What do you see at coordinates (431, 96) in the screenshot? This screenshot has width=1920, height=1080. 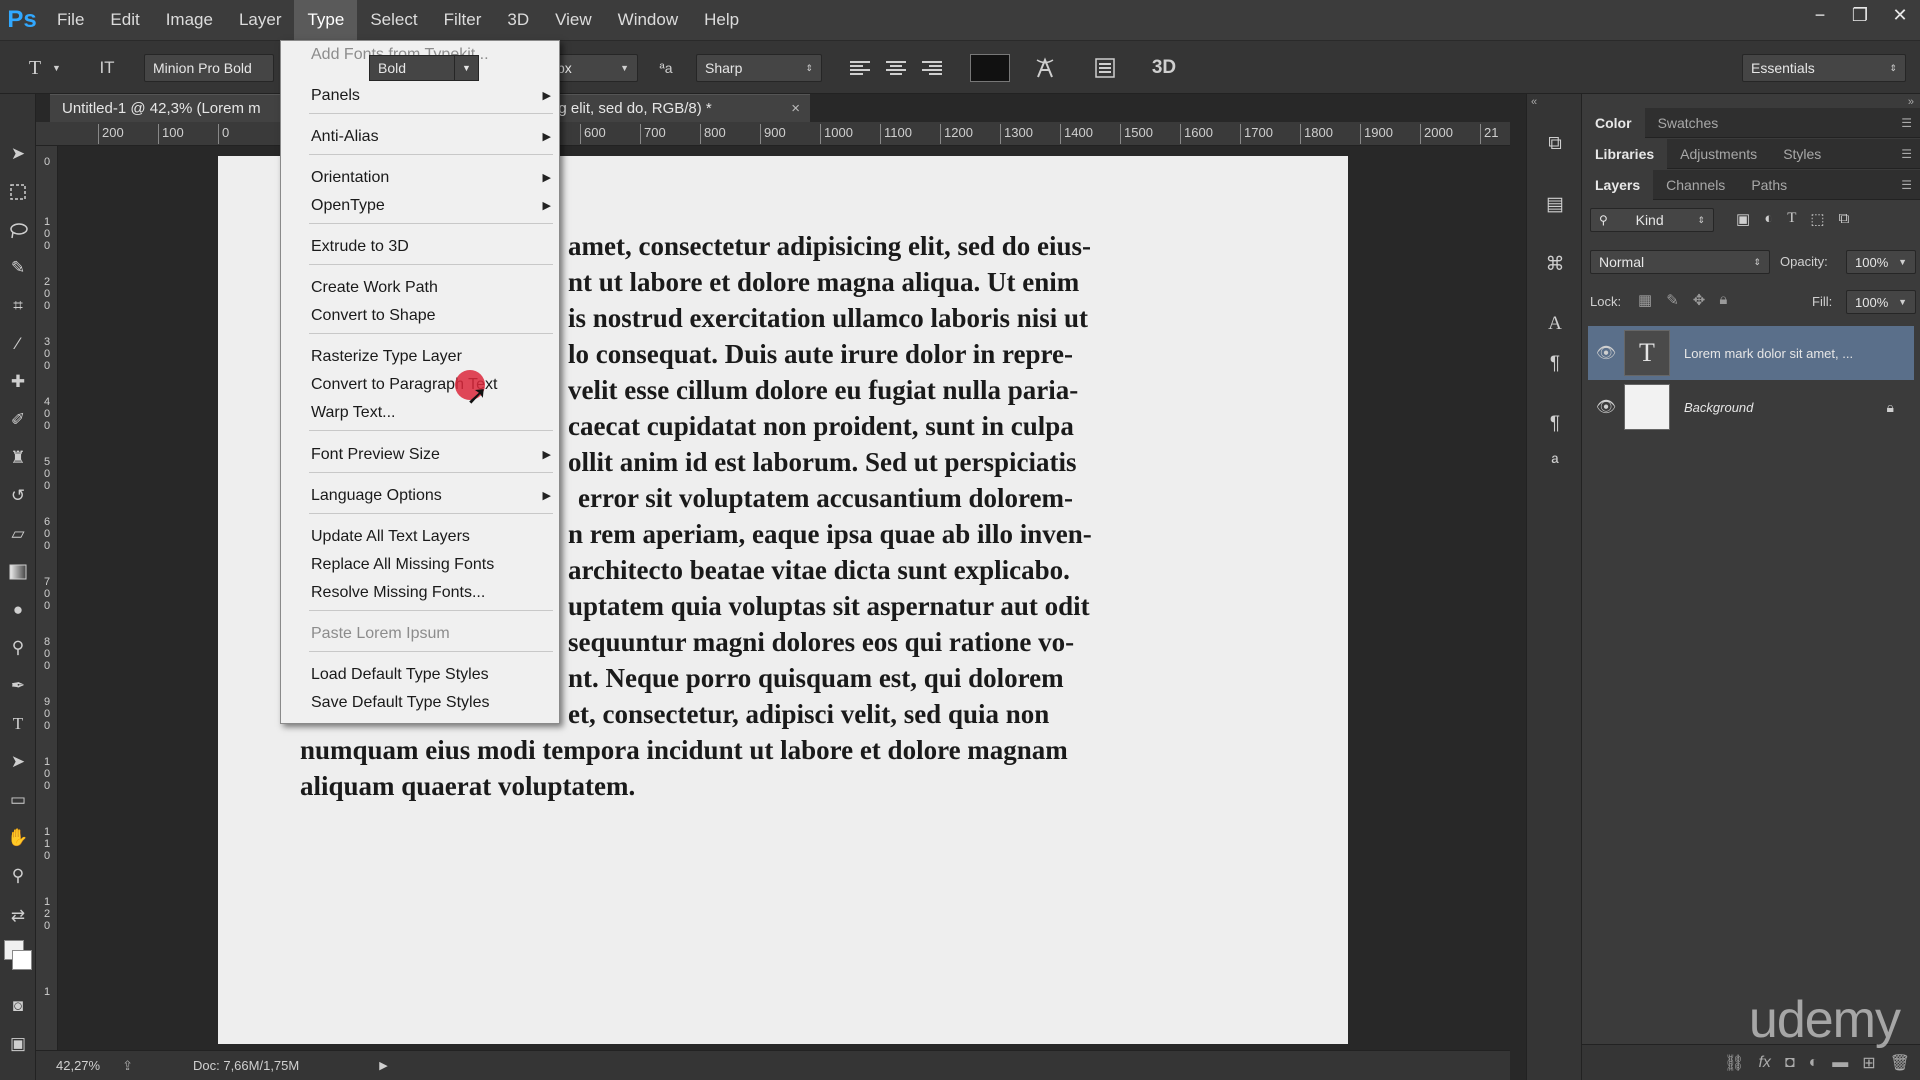 I see `menu-item-panels: Panels ▶` at bounding box center [431, 96].